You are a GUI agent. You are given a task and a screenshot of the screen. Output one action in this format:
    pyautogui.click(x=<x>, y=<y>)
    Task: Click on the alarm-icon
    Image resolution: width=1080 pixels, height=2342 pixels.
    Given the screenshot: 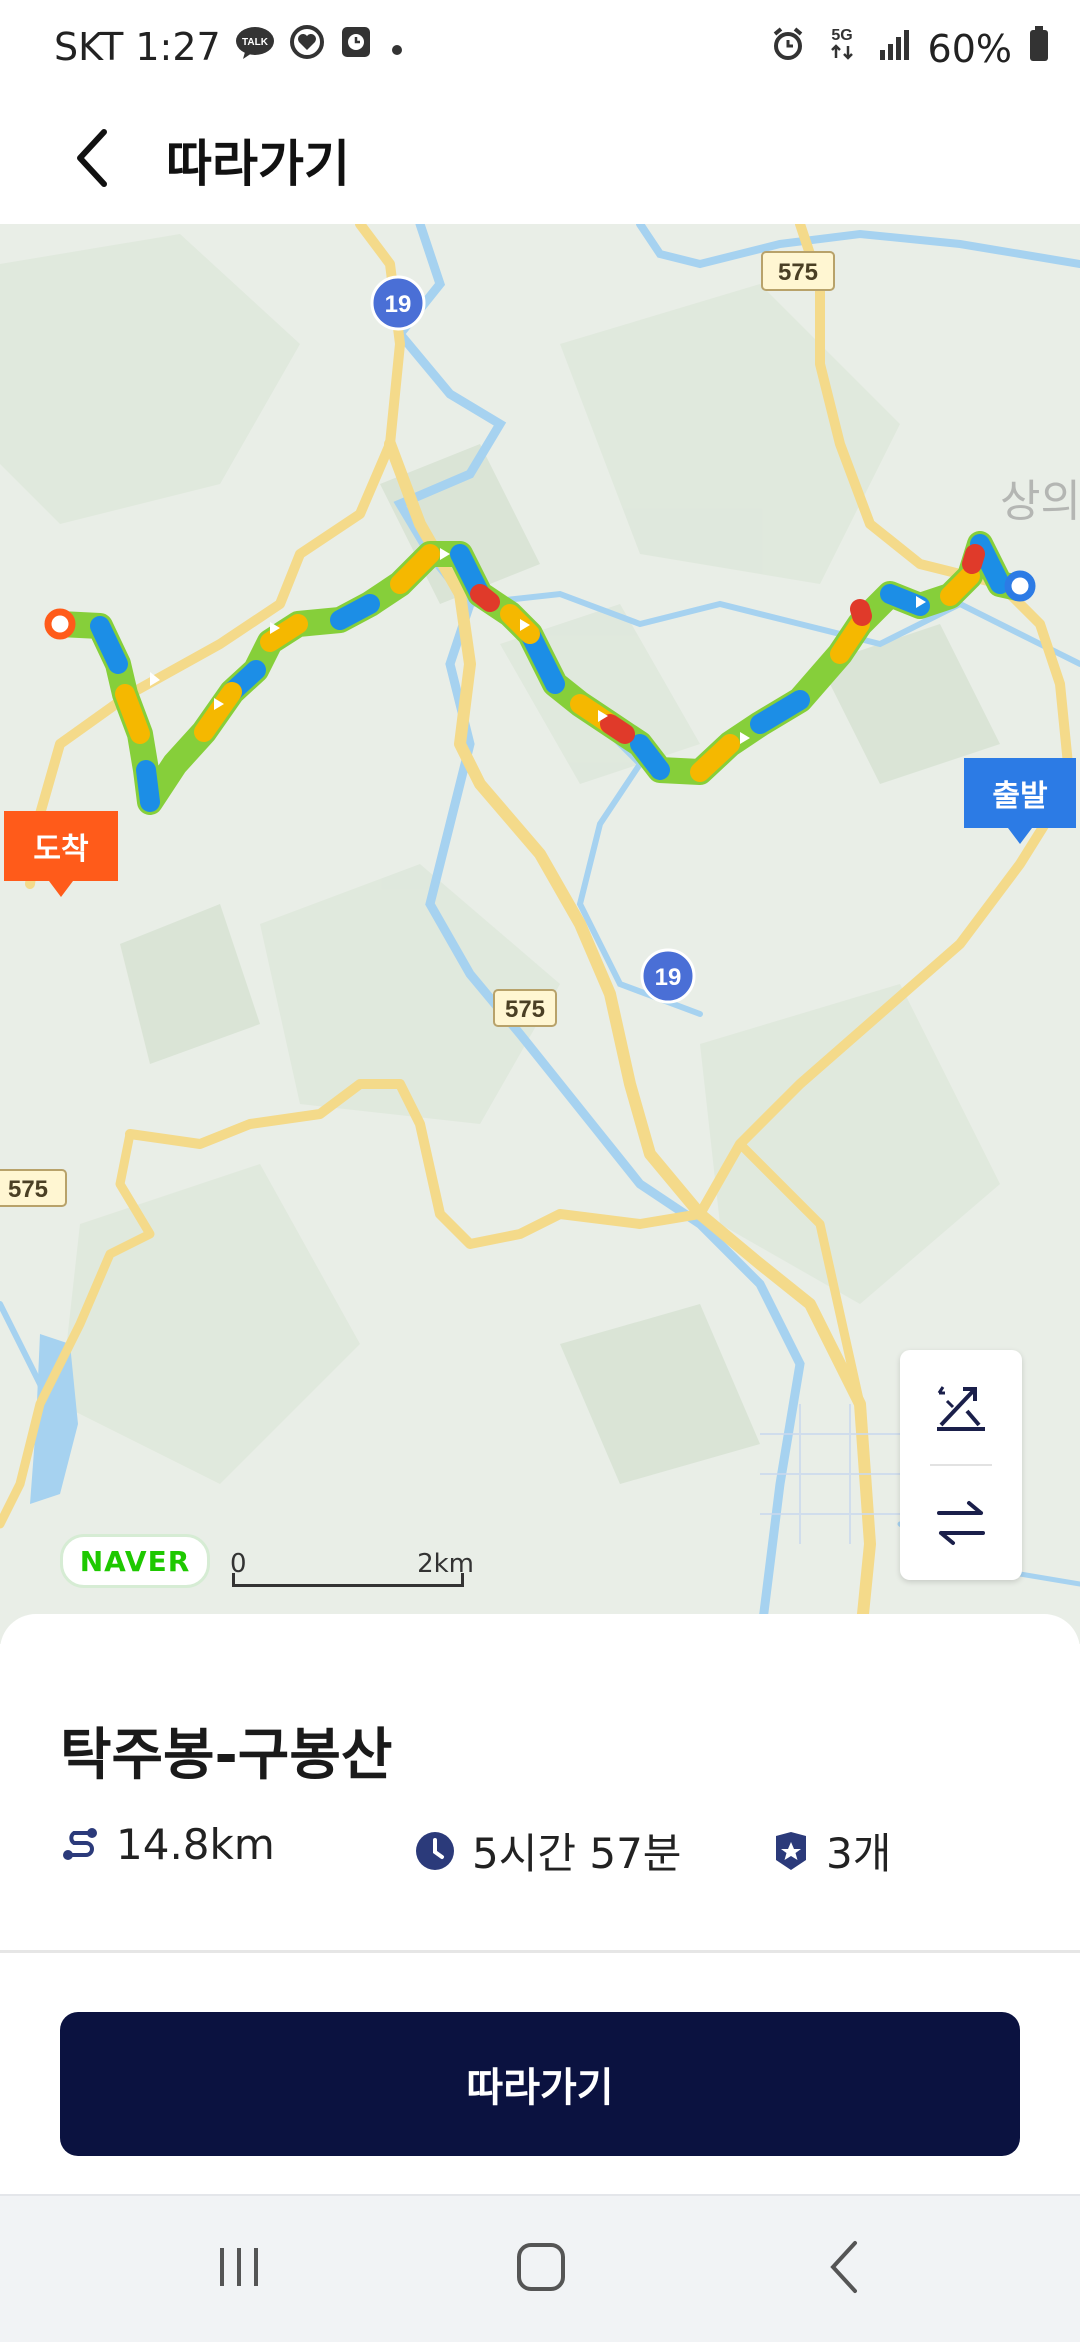 What is the action you would take?
    pyautogui.click(x=788, y=48)
    